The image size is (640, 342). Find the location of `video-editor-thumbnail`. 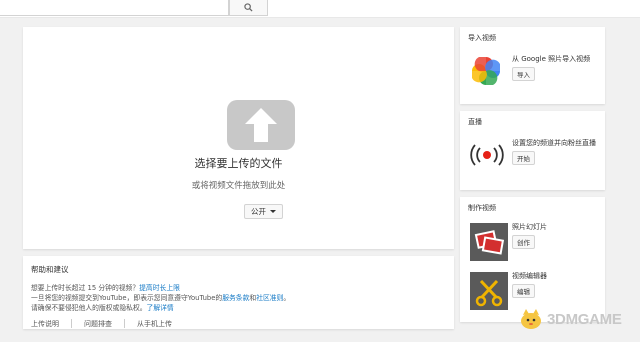

video-editor-thumbnail is located at coordinates (489, 291).